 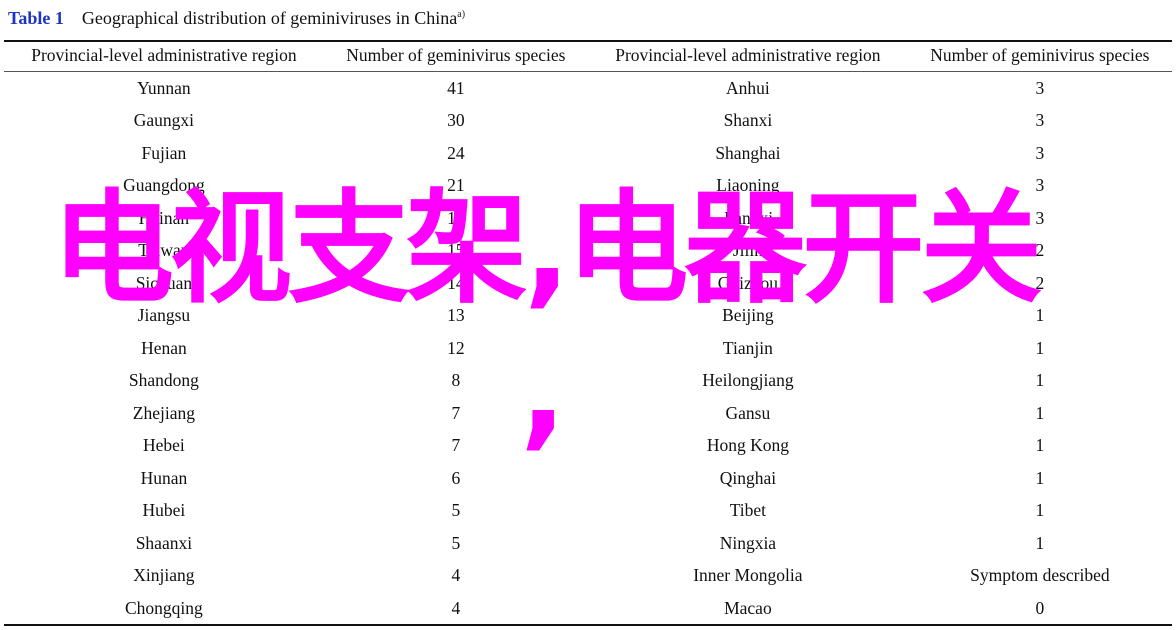 I want to click on table-row: Chongqing 4 Macao 0, so click(x=588, y=608).